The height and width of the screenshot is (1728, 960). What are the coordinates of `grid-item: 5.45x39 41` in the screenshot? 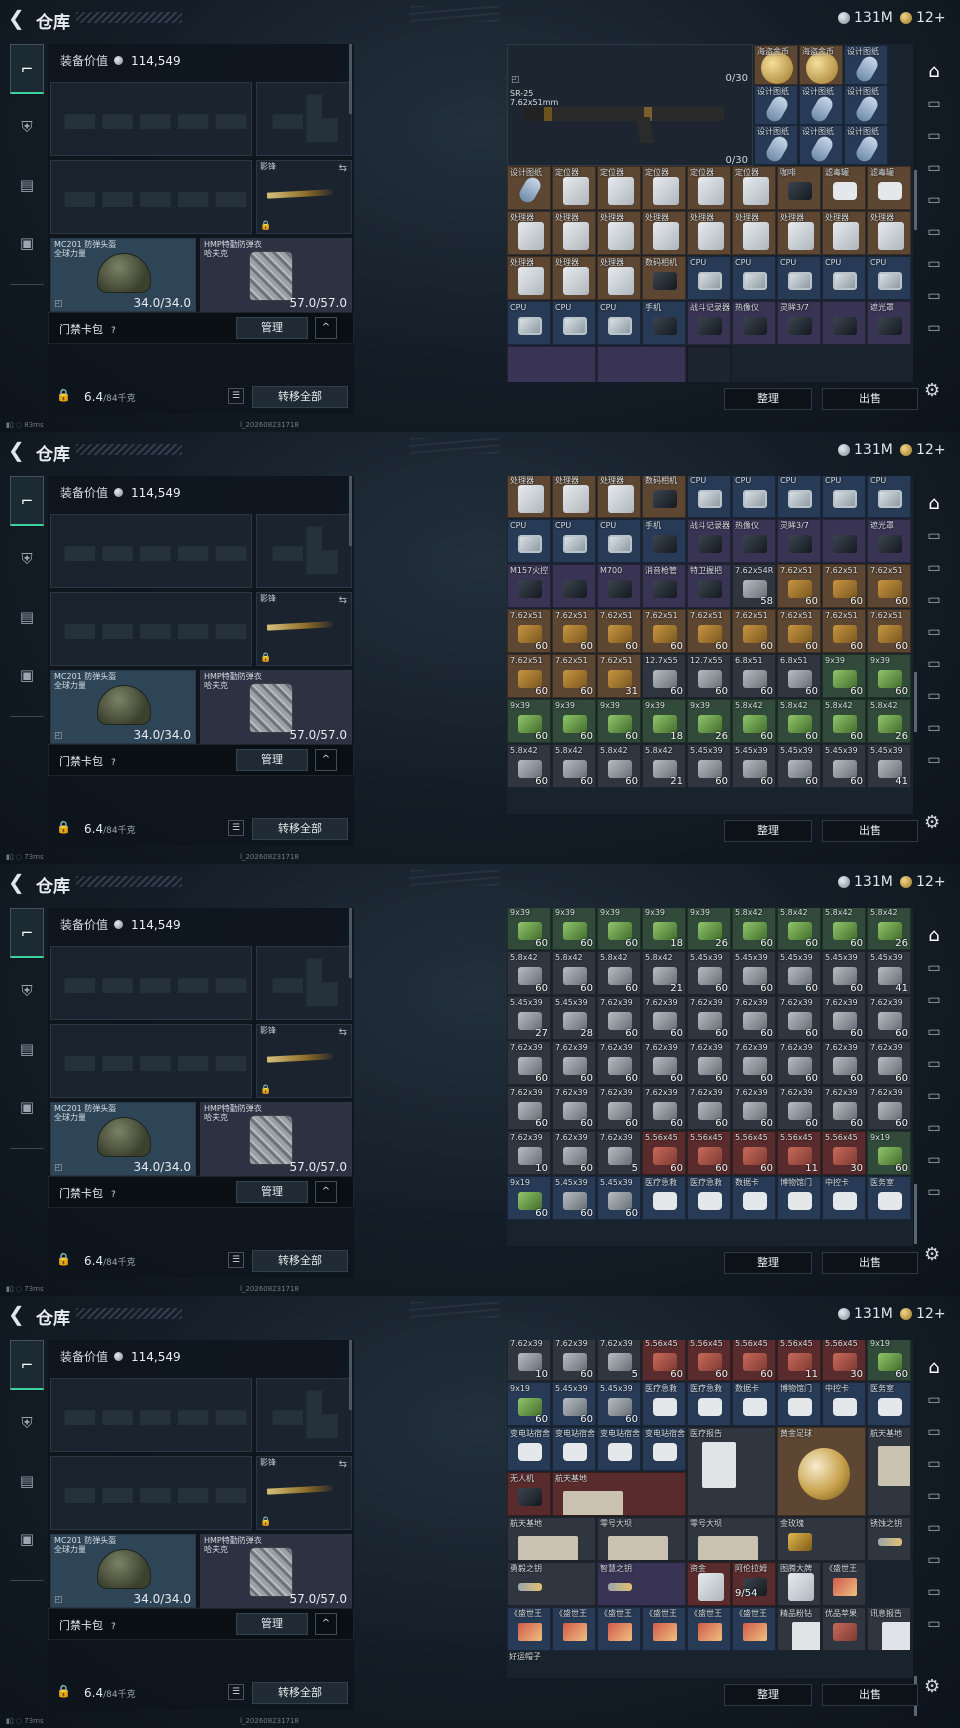 It's located at (889, 766).